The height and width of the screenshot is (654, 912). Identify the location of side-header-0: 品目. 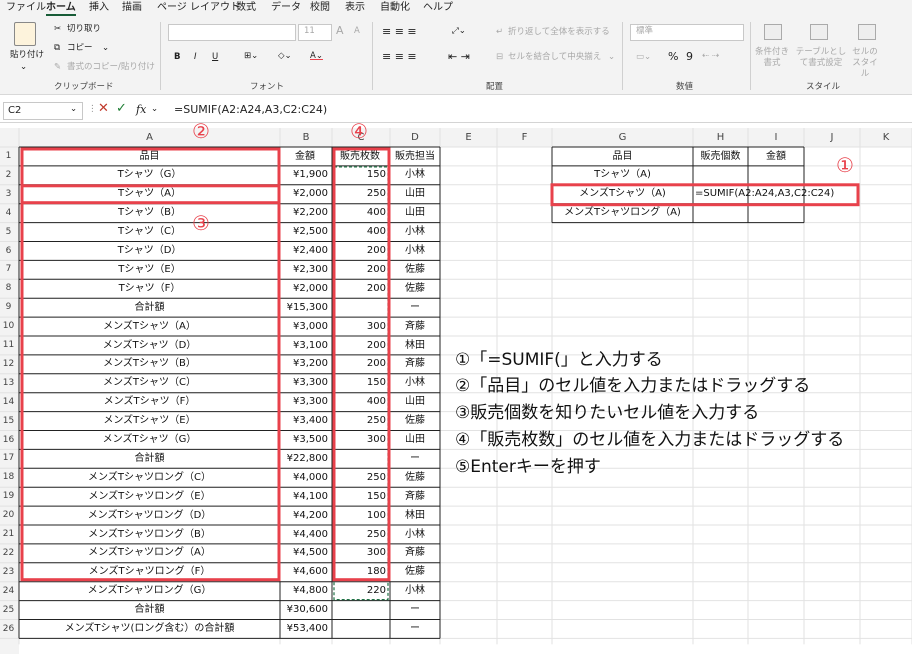
(622, 156).